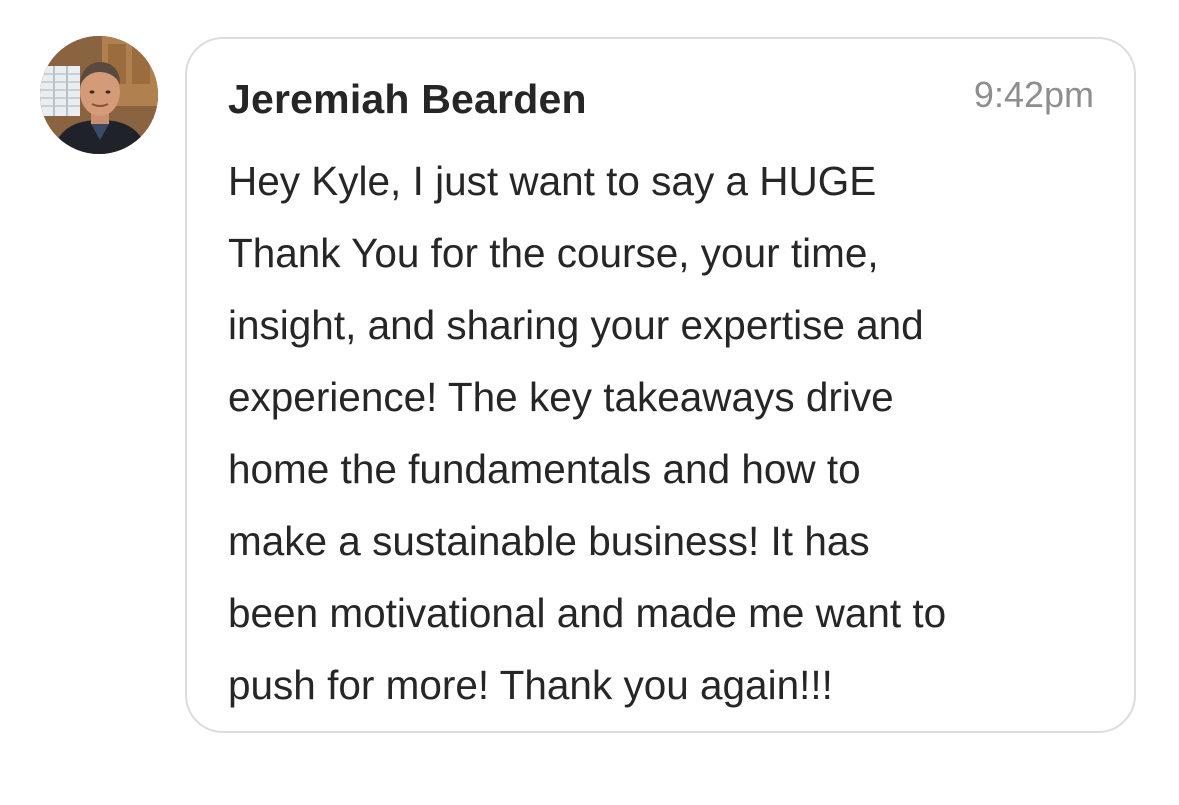 The image size is (1179, 805). Describe the element at coordinates (549, 541) in the screenshot. I see `message-line: make a sustainable business! It has` at that location.